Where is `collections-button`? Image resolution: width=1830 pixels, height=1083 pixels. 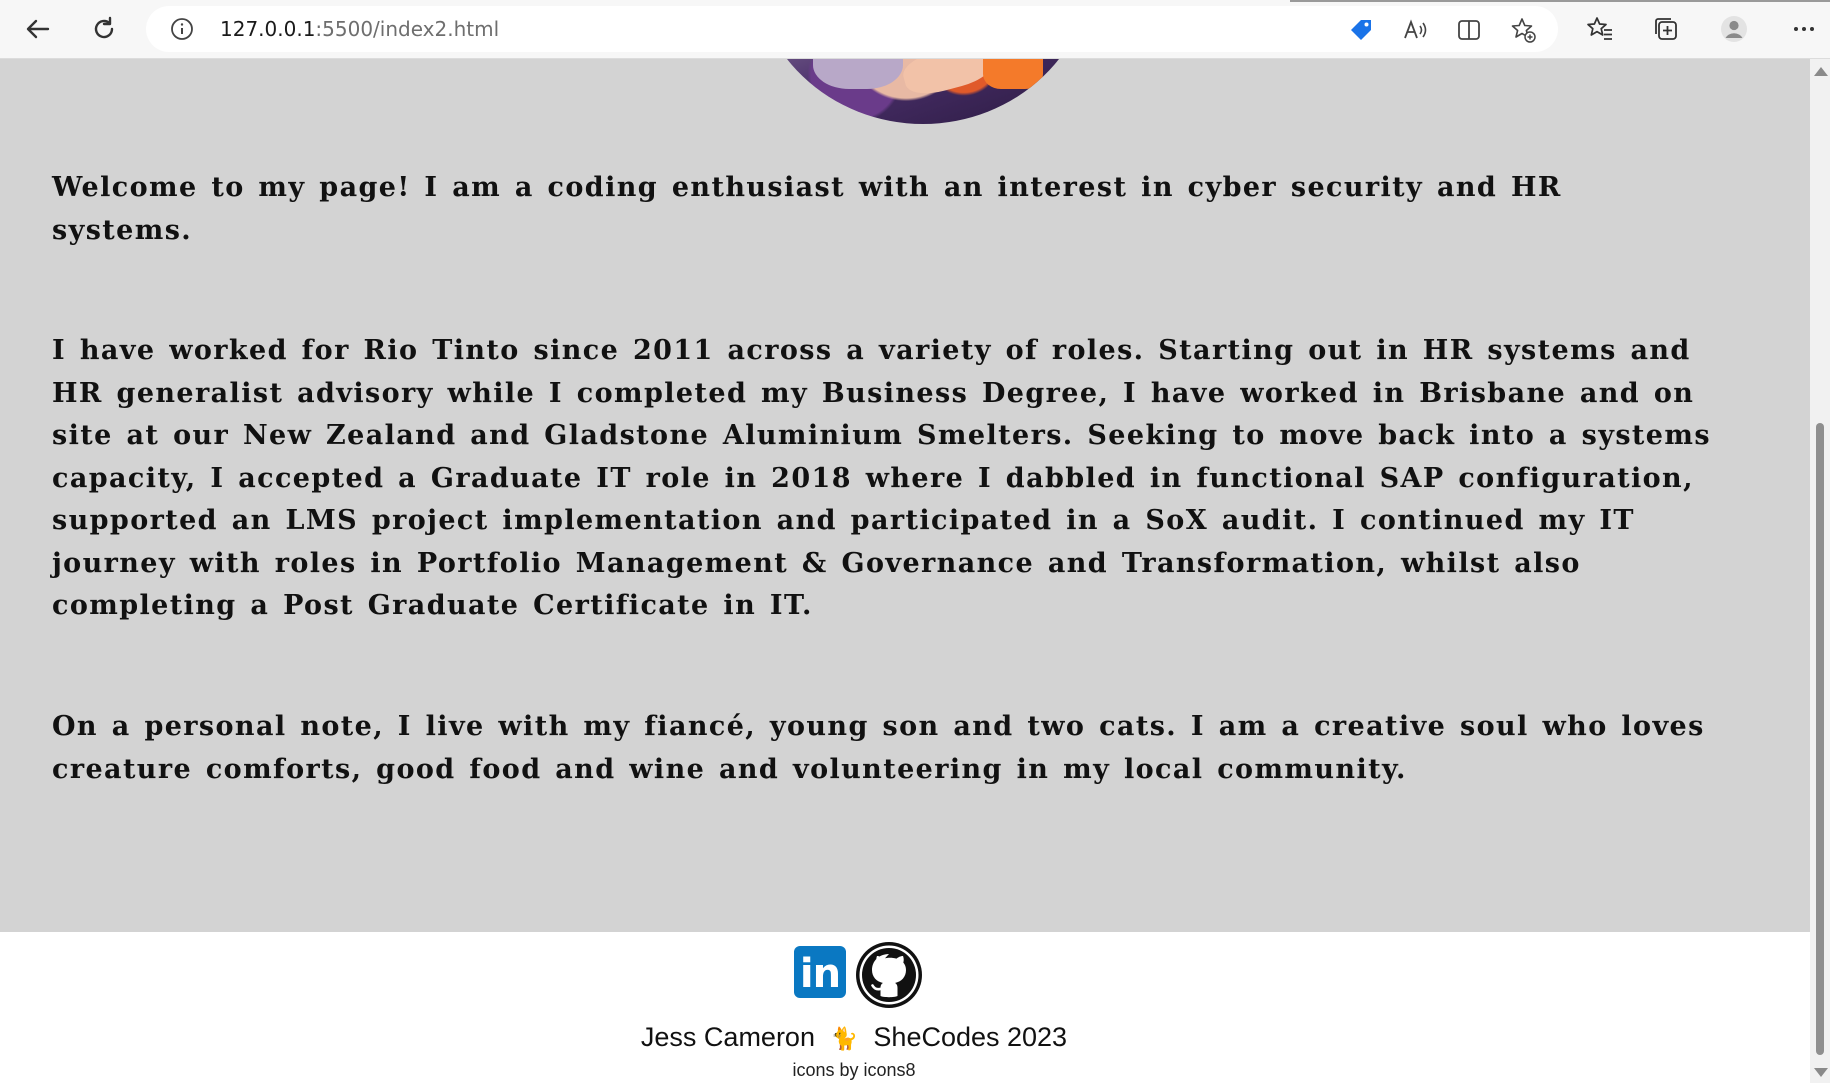
collections-button is located at coordinates (1666, 29).